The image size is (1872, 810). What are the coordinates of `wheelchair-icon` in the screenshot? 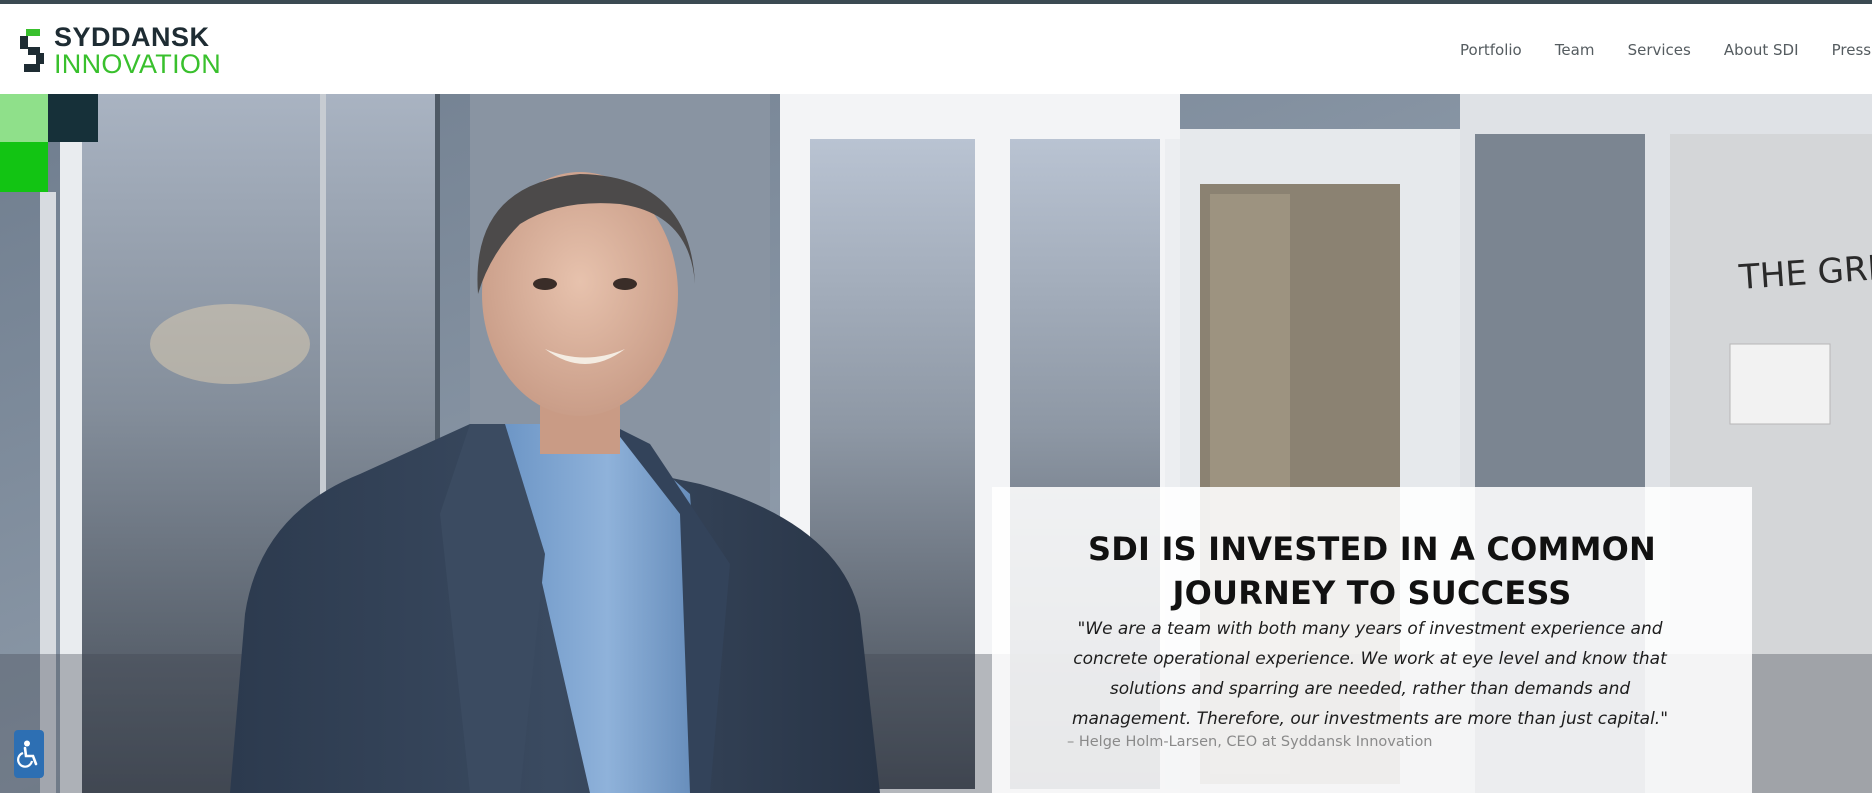 It's located at (27, 754).